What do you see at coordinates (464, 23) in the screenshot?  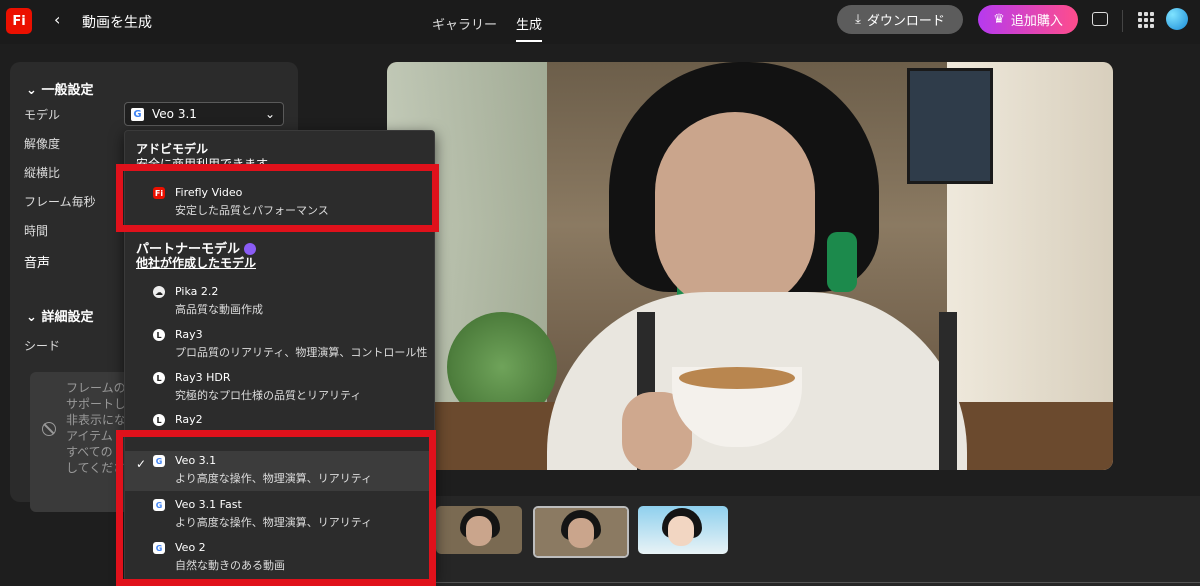 I see `tab-gallery: ギャラリー` at bounding box center [464, 23].